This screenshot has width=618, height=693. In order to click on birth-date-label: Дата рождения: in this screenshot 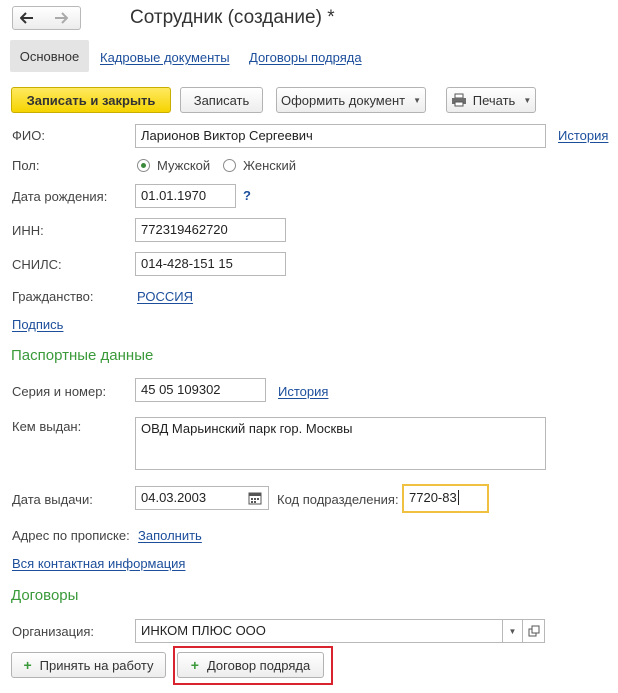, I will do `click(60, 196)`.